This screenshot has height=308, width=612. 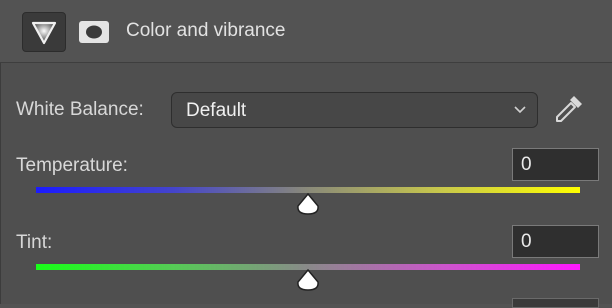 What do you see at coordinates (308, 280) in the screenshot?
I see `tint-slider-thumb` at bounding box center [308, 280].